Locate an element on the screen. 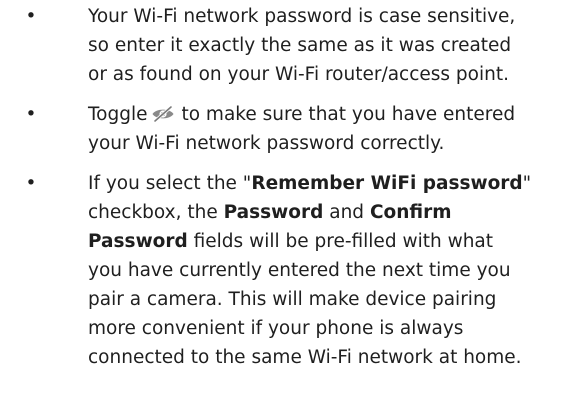  confirm-term: Confirm is located at coordinates (410, 212).